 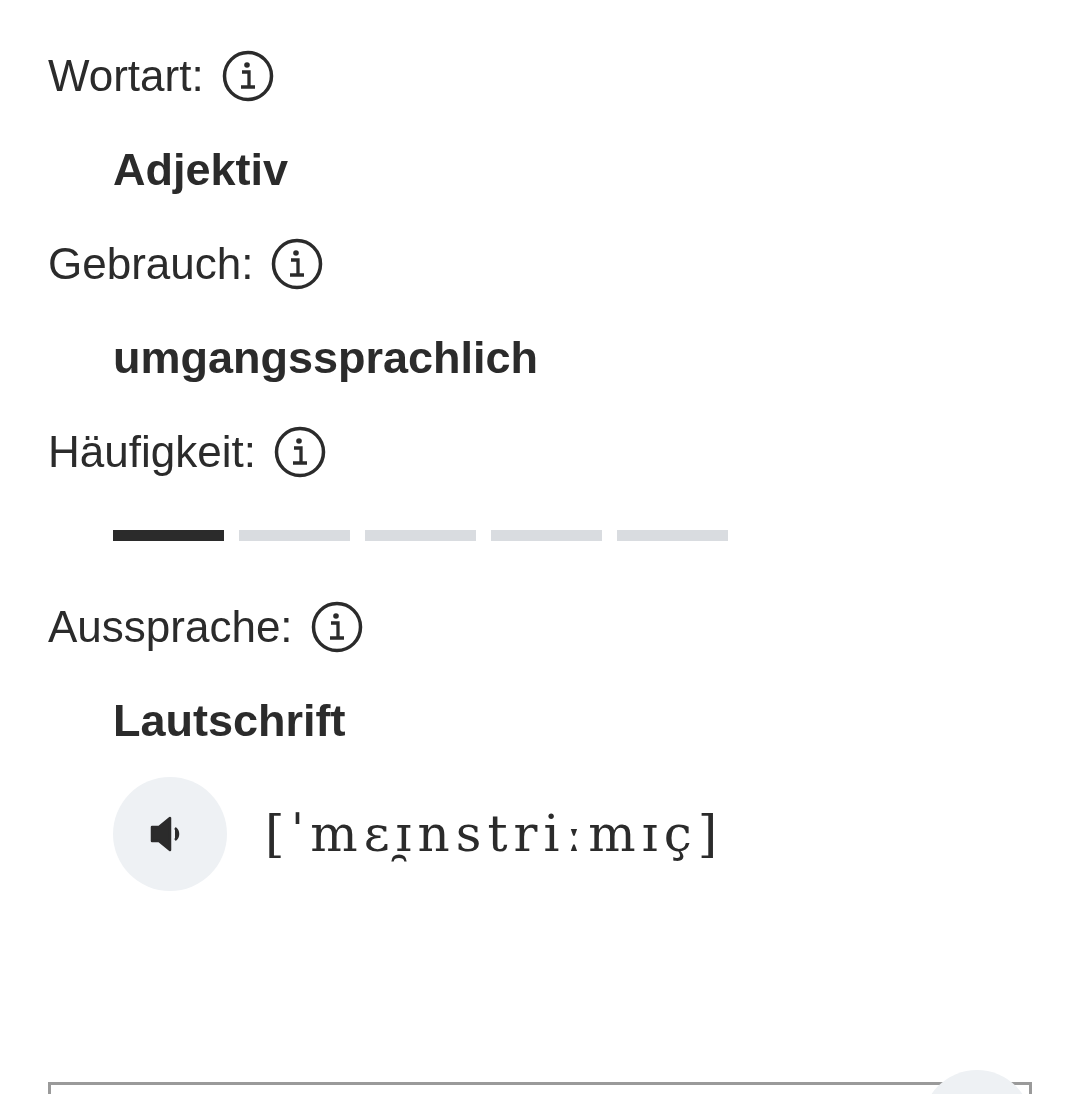 What do you see at coordinates (151, 264) in the screenshot?
I see `field-label: Gebrauch:` at bounding box center [151, 264].